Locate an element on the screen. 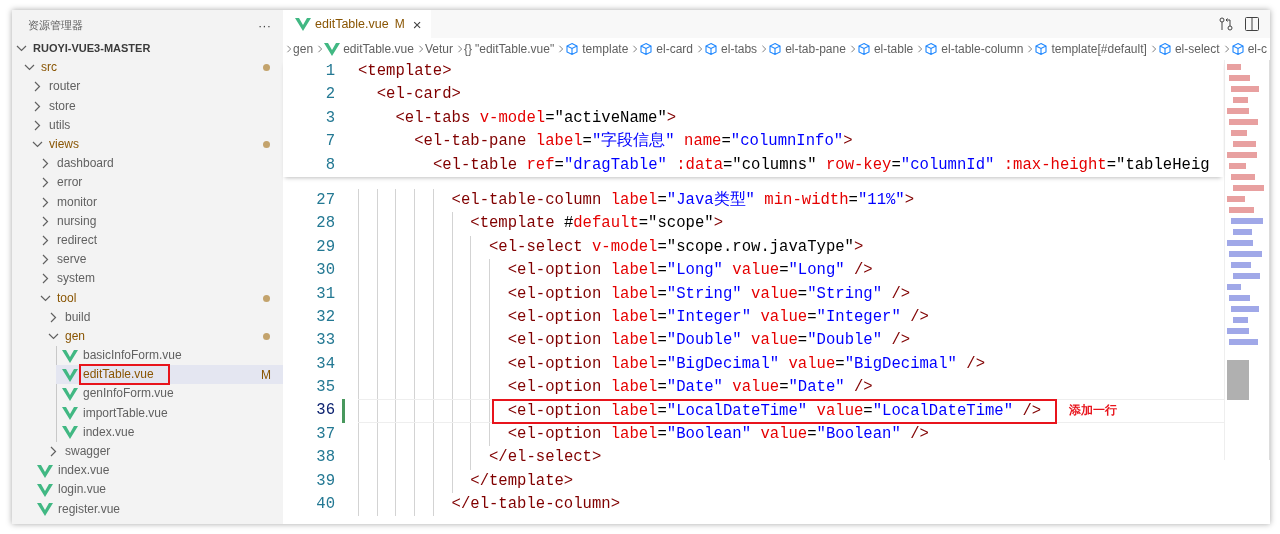 The width and height of the screenshot is (1280, 534). line-number: 27 is located at coordinates (325, 200).